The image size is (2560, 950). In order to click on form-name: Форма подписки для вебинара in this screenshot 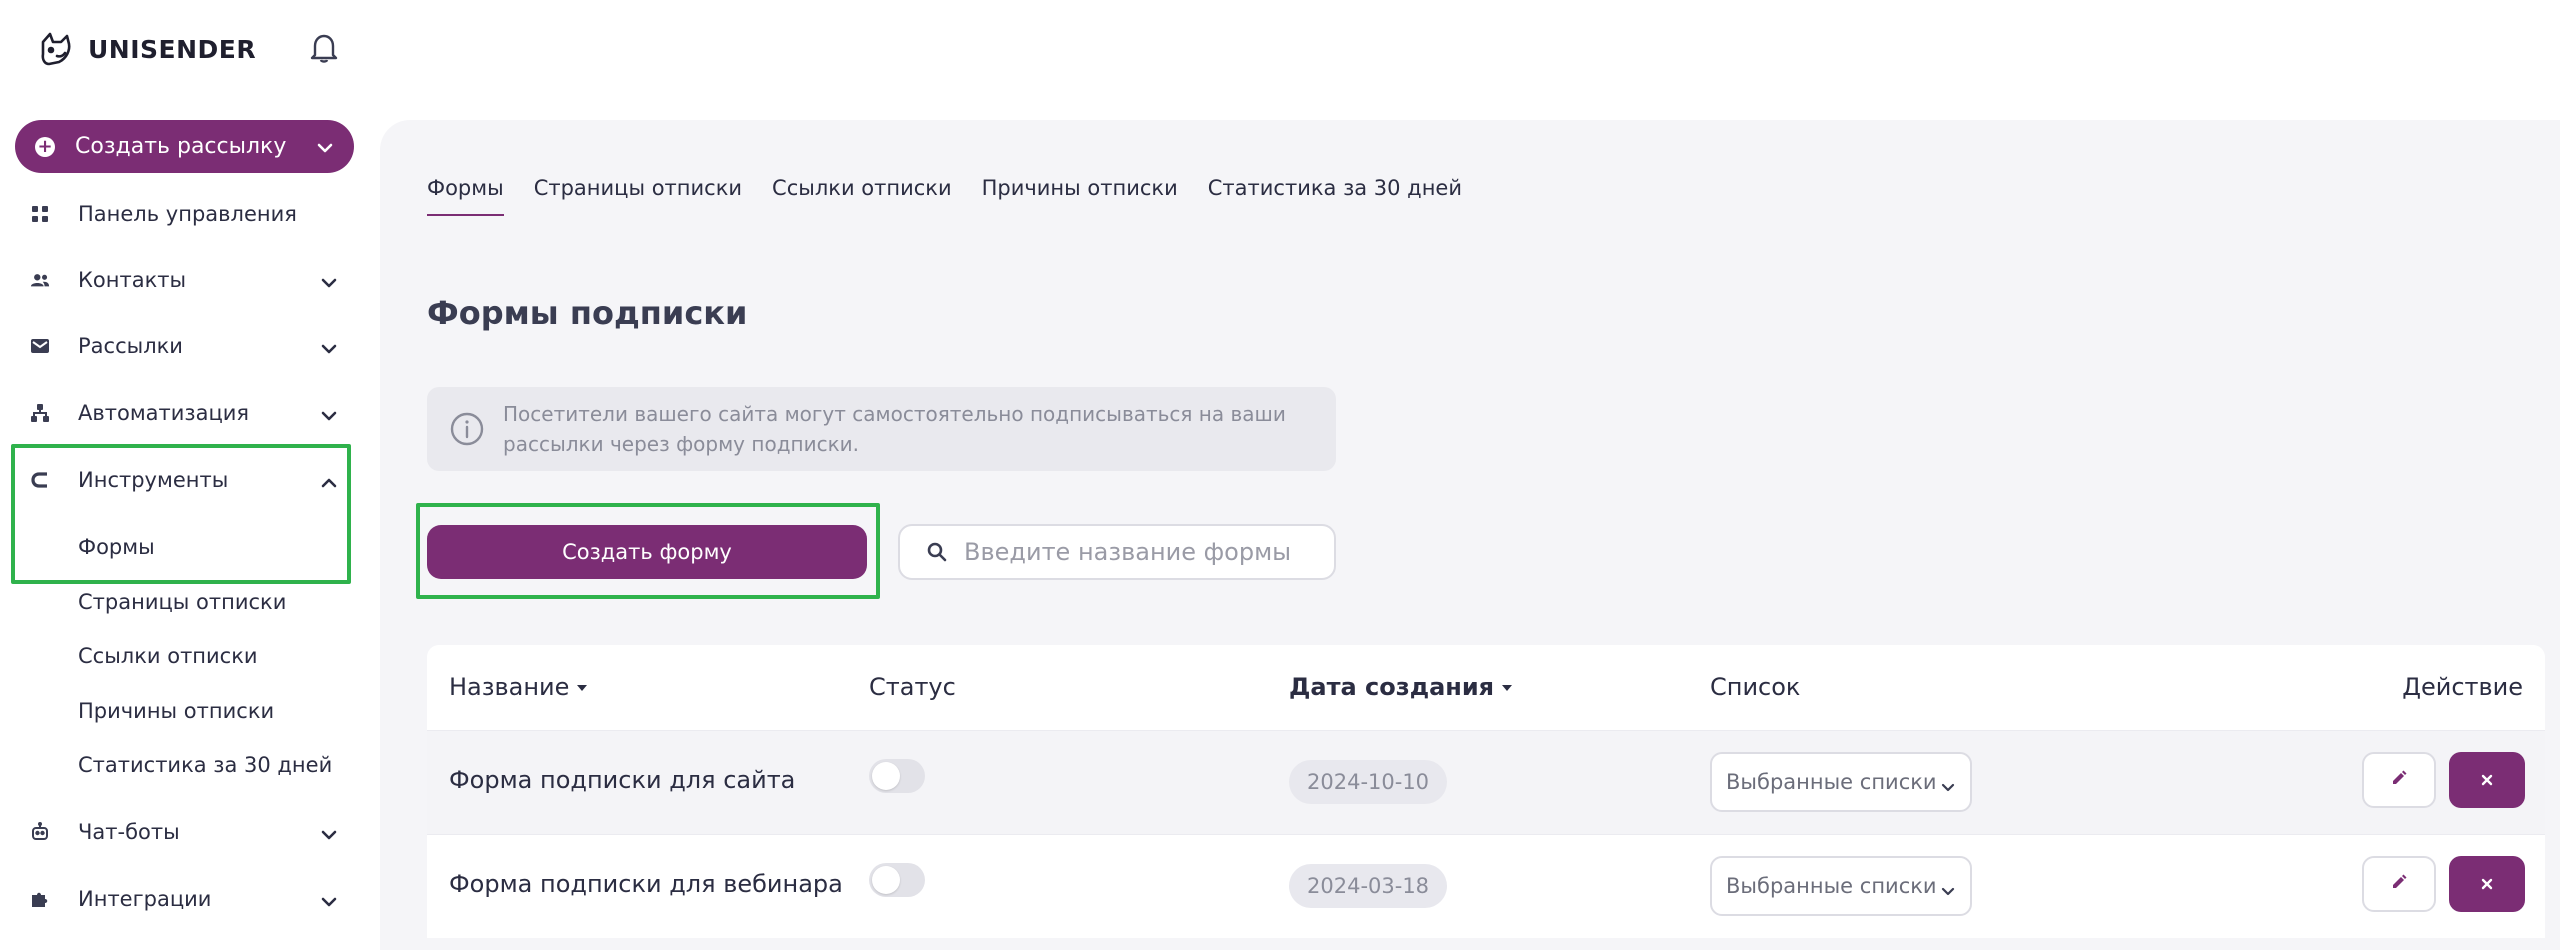, I will do `click(646, 884)`.